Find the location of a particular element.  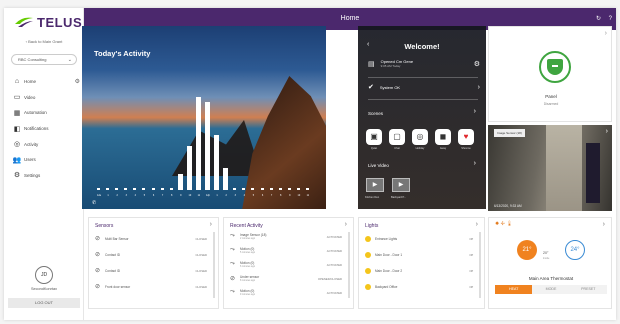

logout-button: LOG OUT is located at coordinates (44, 303).